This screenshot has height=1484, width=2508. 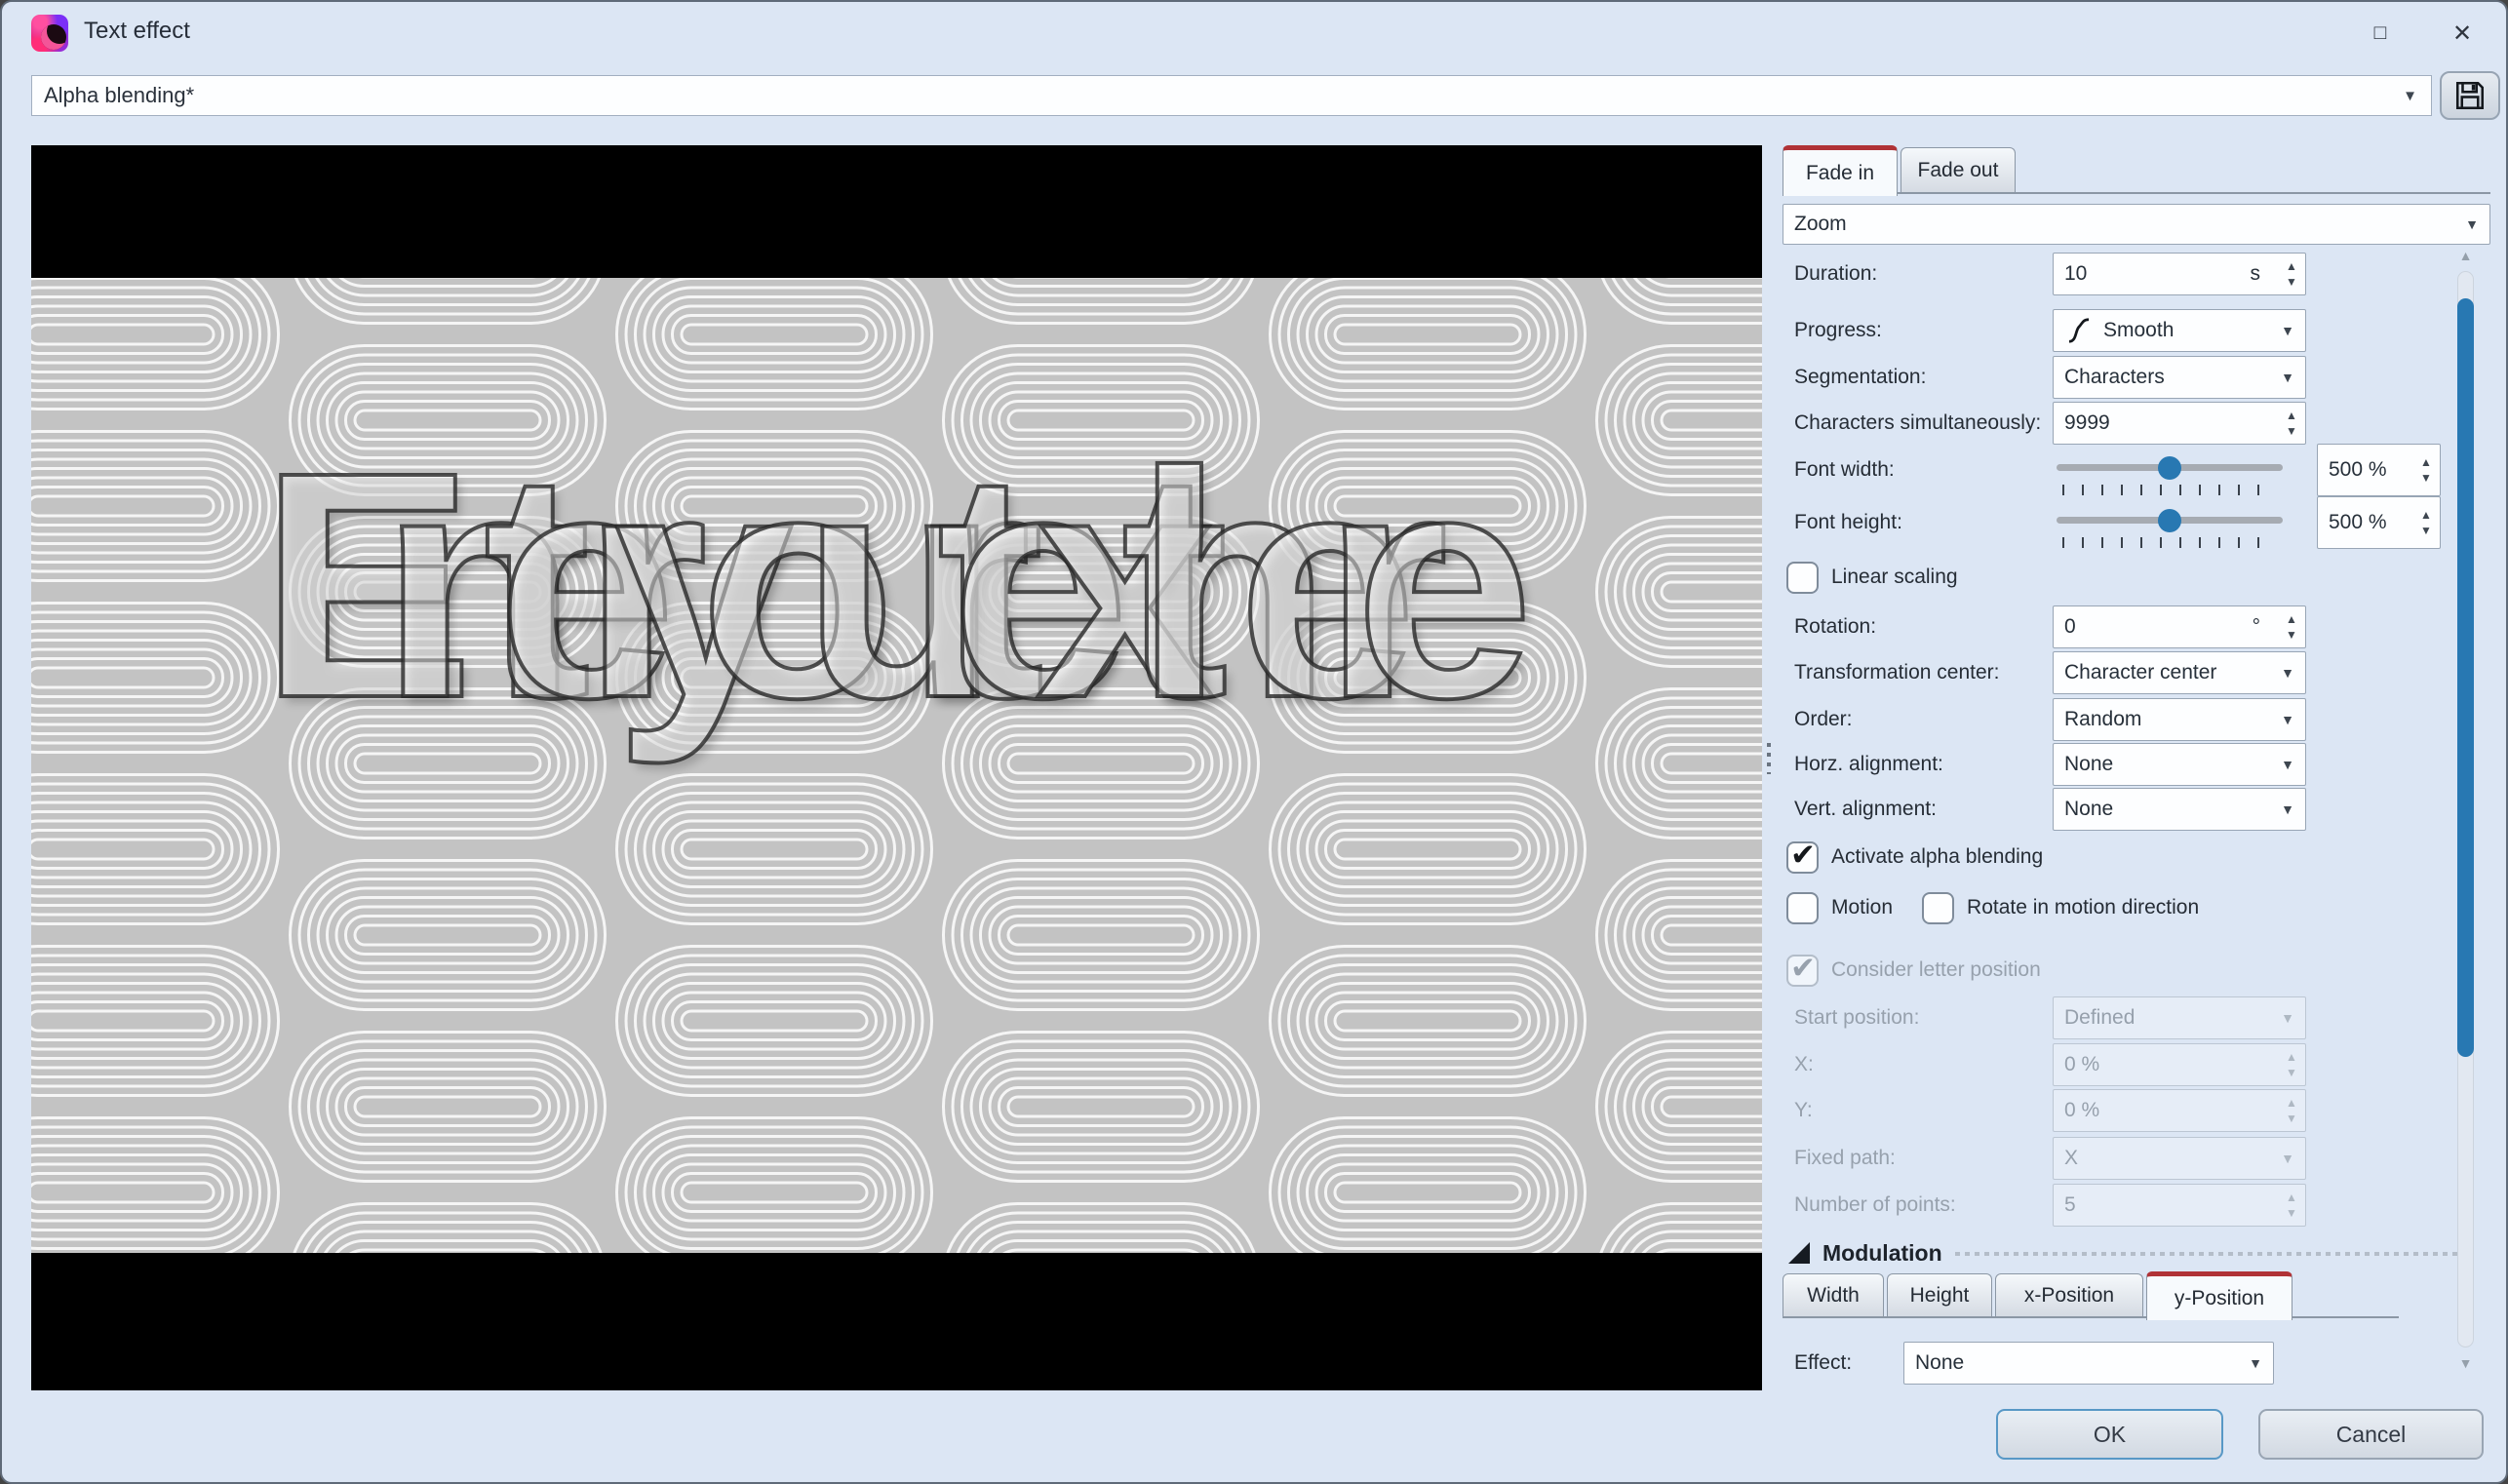 I want to click on modulation-separator, so click(x=2205, y=1254).